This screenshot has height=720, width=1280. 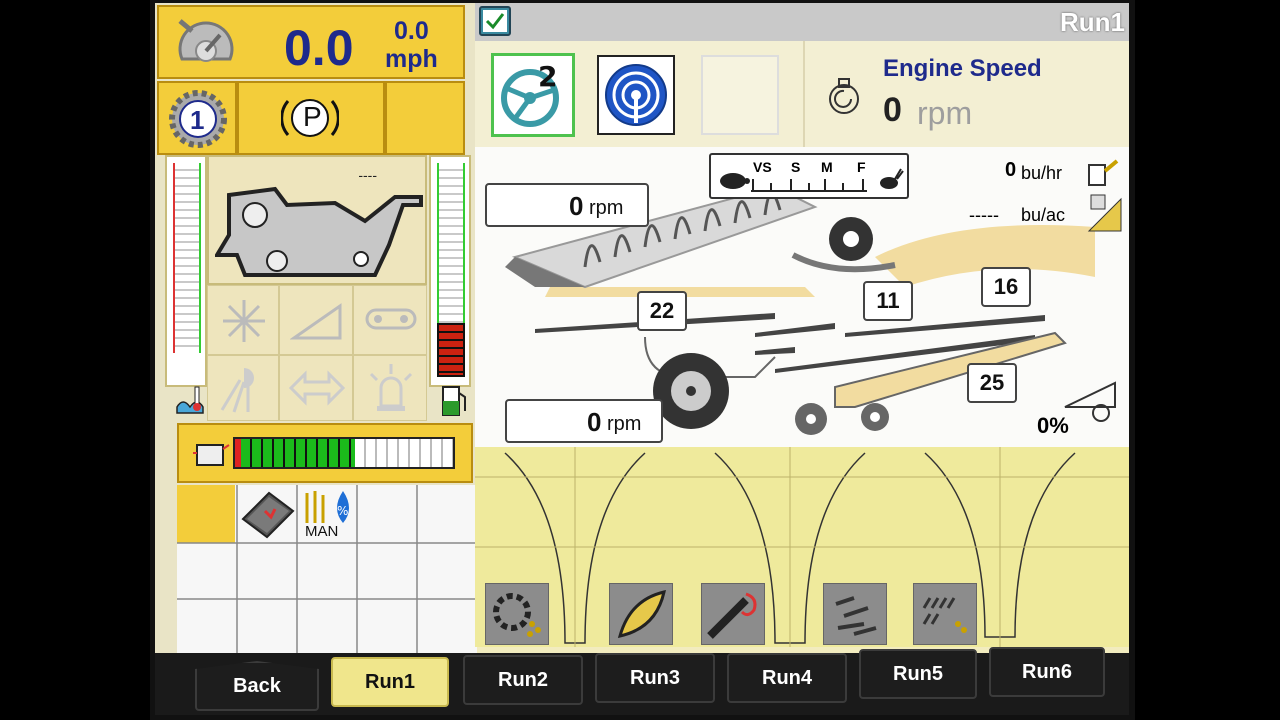 I want to click on combine-machine-panel: ----, so click(x=317, y=220).